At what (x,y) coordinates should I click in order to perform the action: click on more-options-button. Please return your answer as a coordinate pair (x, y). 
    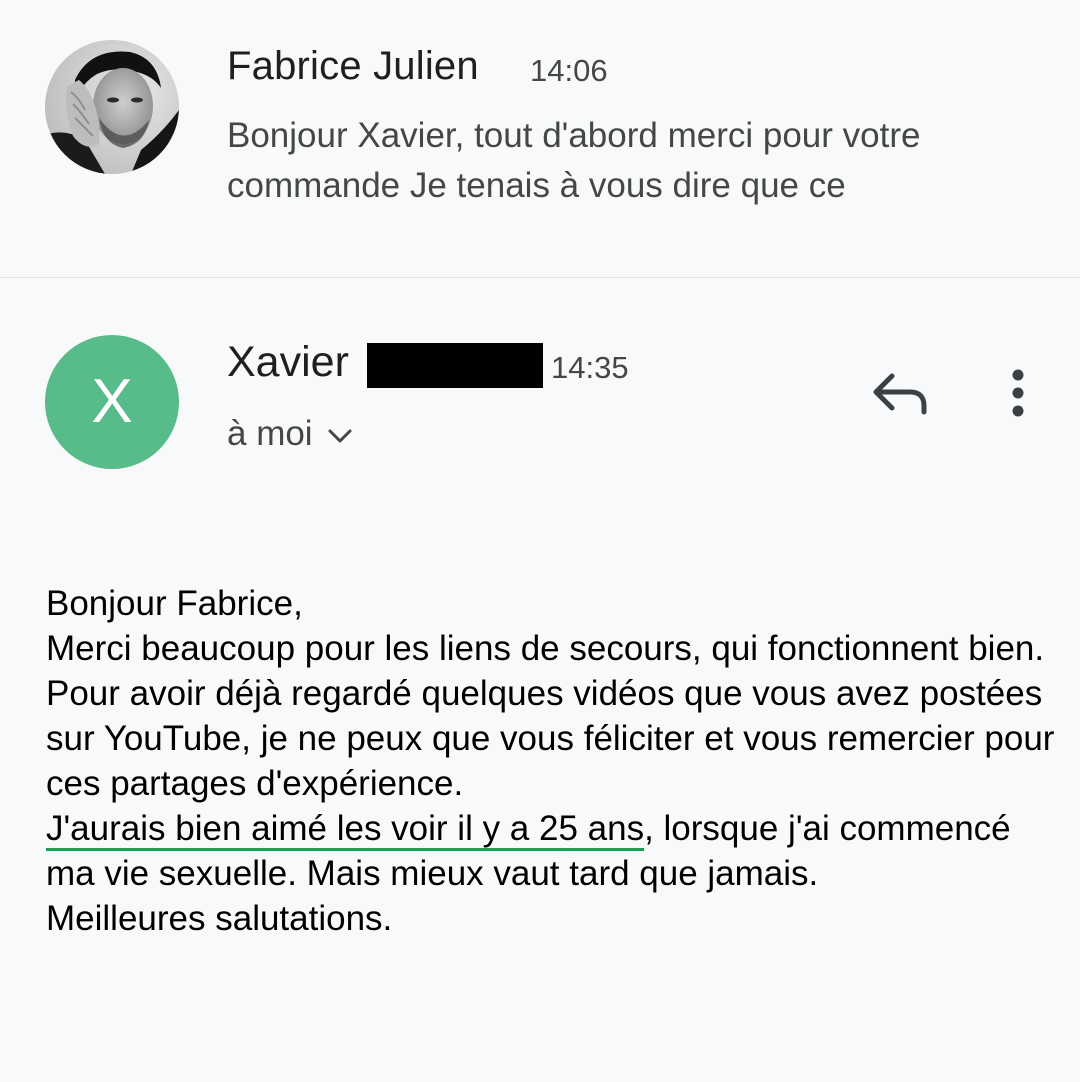
    Looking at the image, I should click on (1018, 394).